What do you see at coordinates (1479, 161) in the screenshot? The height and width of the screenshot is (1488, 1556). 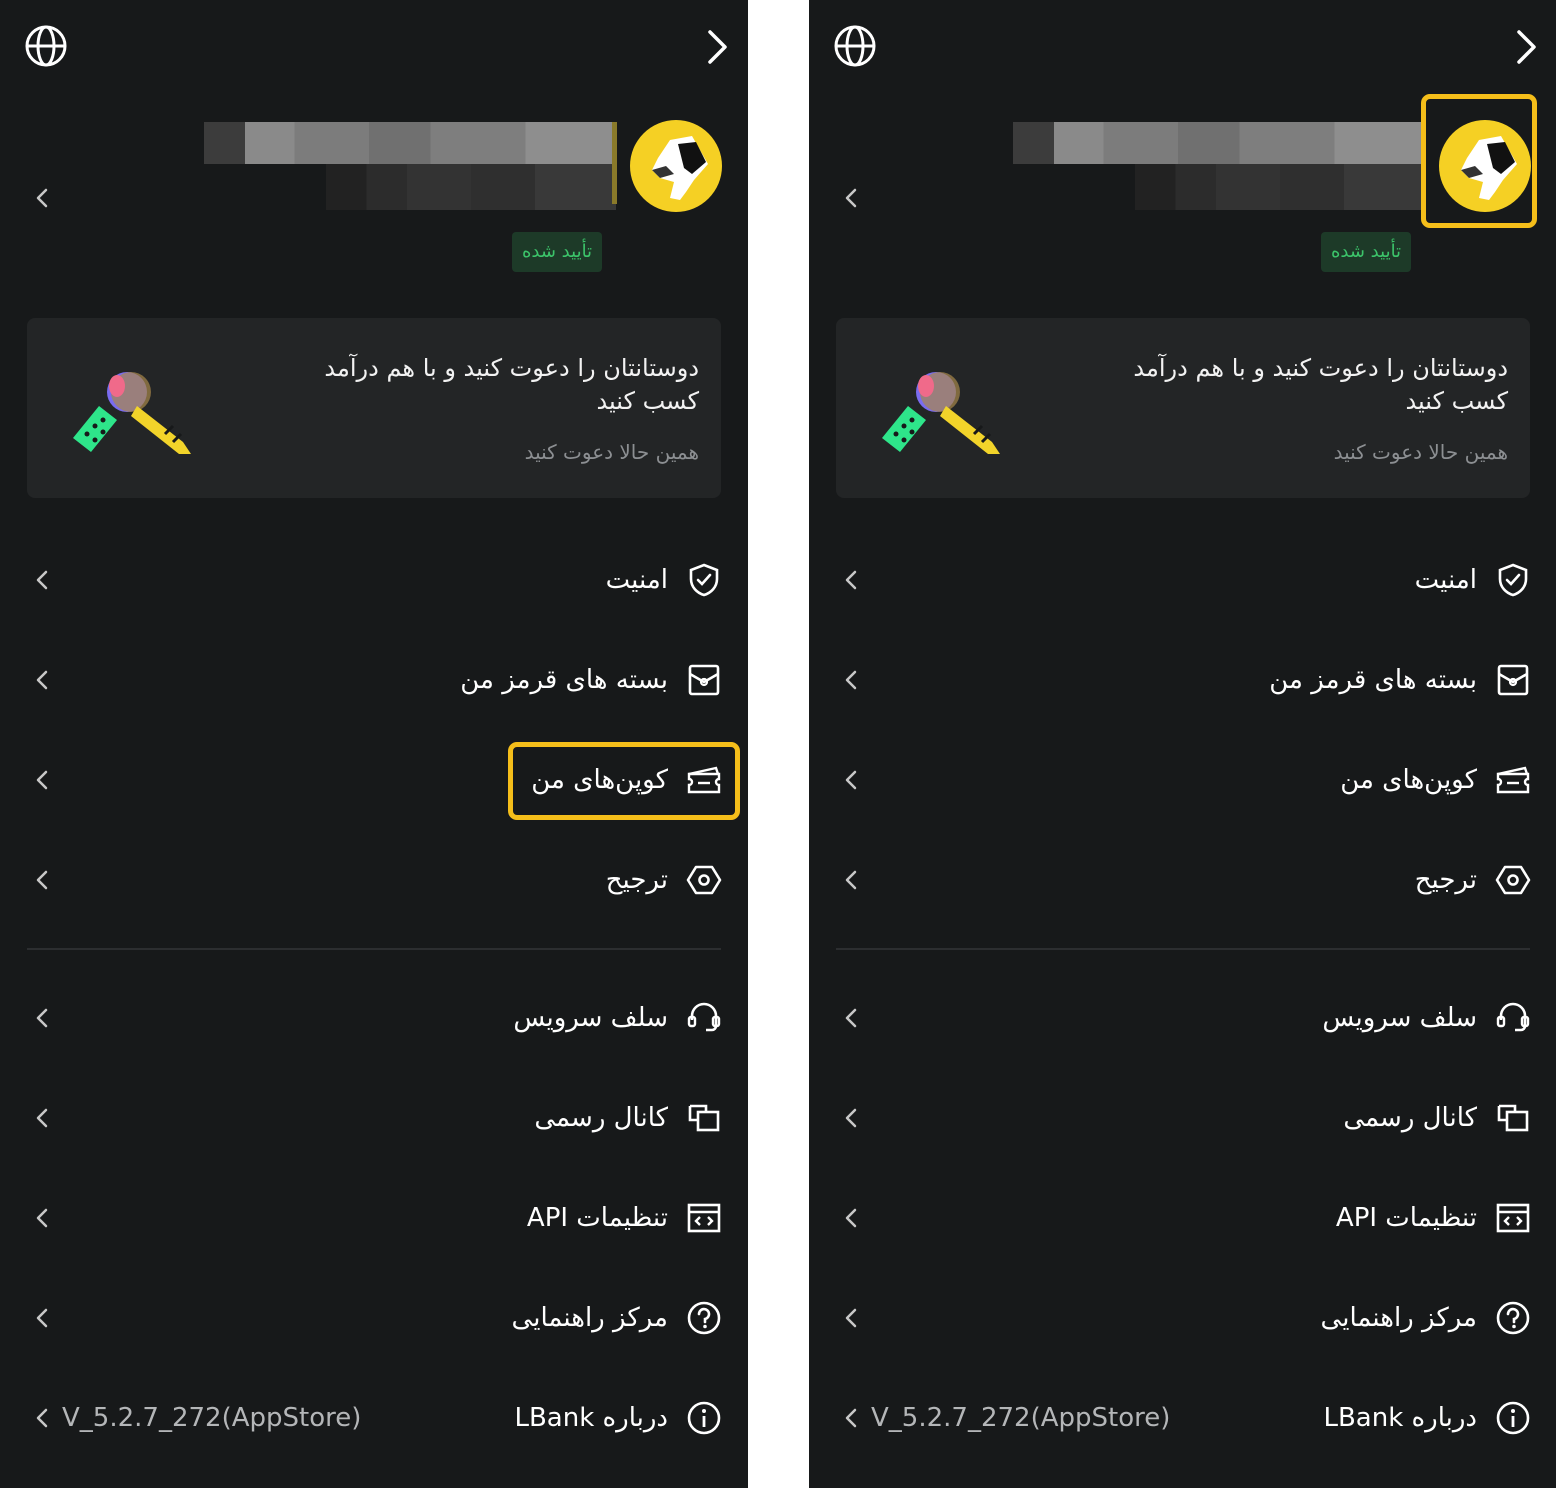 I see `avatar-highlight` at bounding box center [1479, 161].